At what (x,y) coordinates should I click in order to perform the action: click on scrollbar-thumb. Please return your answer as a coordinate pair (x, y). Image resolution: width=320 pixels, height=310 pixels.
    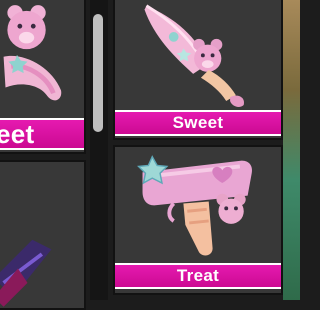
    Looking at the image, I should click on (98, 73).